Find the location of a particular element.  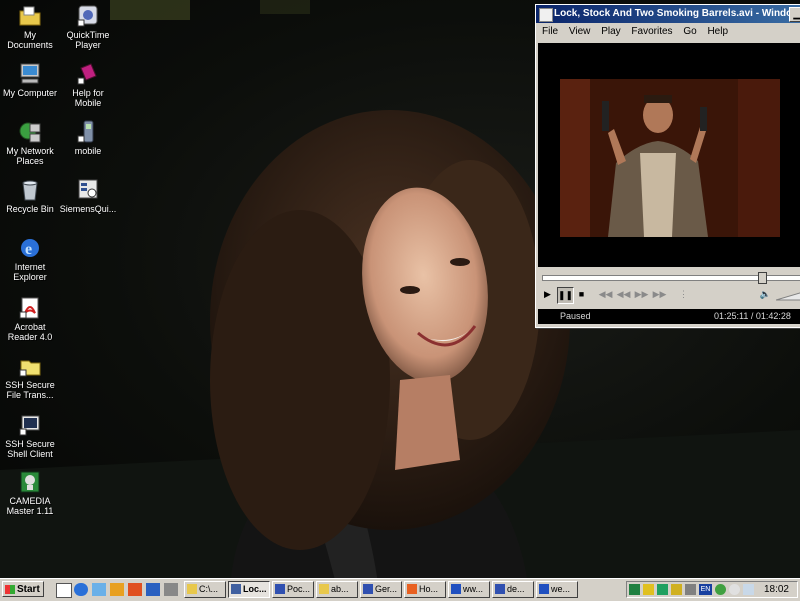

desktop-icon-quicktime: QuickTime Player is located at coordinates (88, 27).